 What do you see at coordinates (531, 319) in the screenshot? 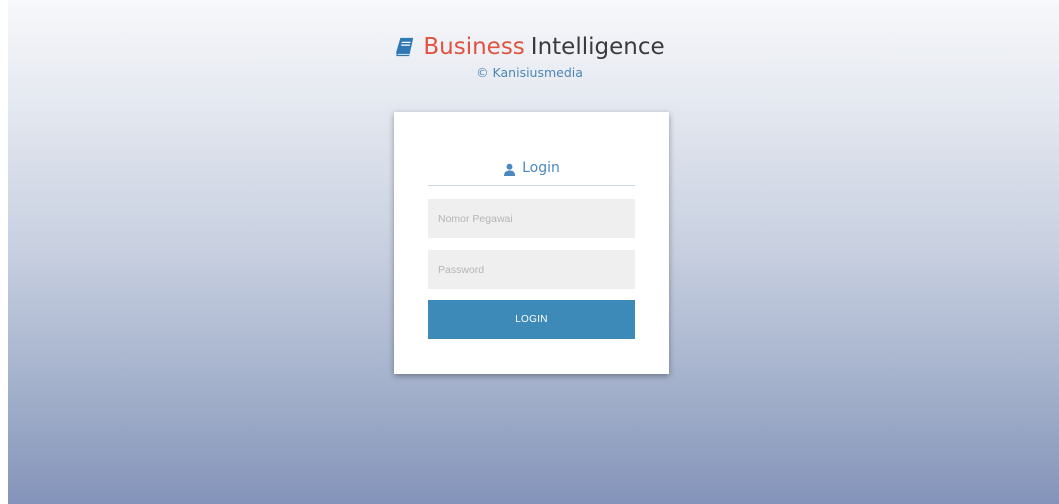
I see `login-button: LOGIN` at bounding box center [531, 319].